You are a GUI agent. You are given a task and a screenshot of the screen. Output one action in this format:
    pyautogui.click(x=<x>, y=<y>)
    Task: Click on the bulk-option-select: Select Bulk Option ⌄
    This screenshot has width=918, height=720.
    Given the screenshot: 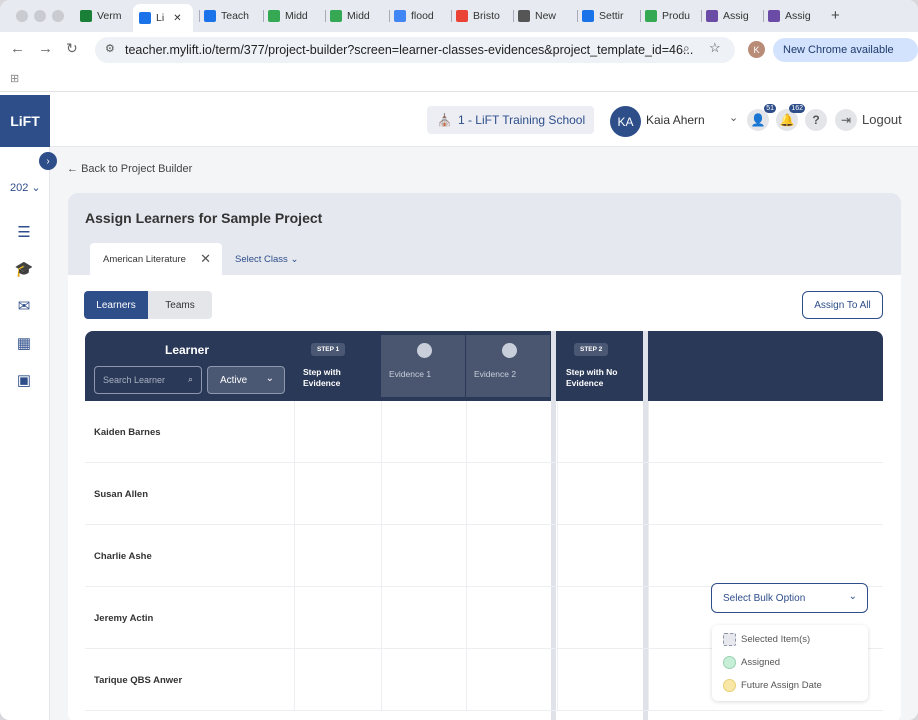 What is the action you would take?
    pyautogui.click(x=789, y=598)
    